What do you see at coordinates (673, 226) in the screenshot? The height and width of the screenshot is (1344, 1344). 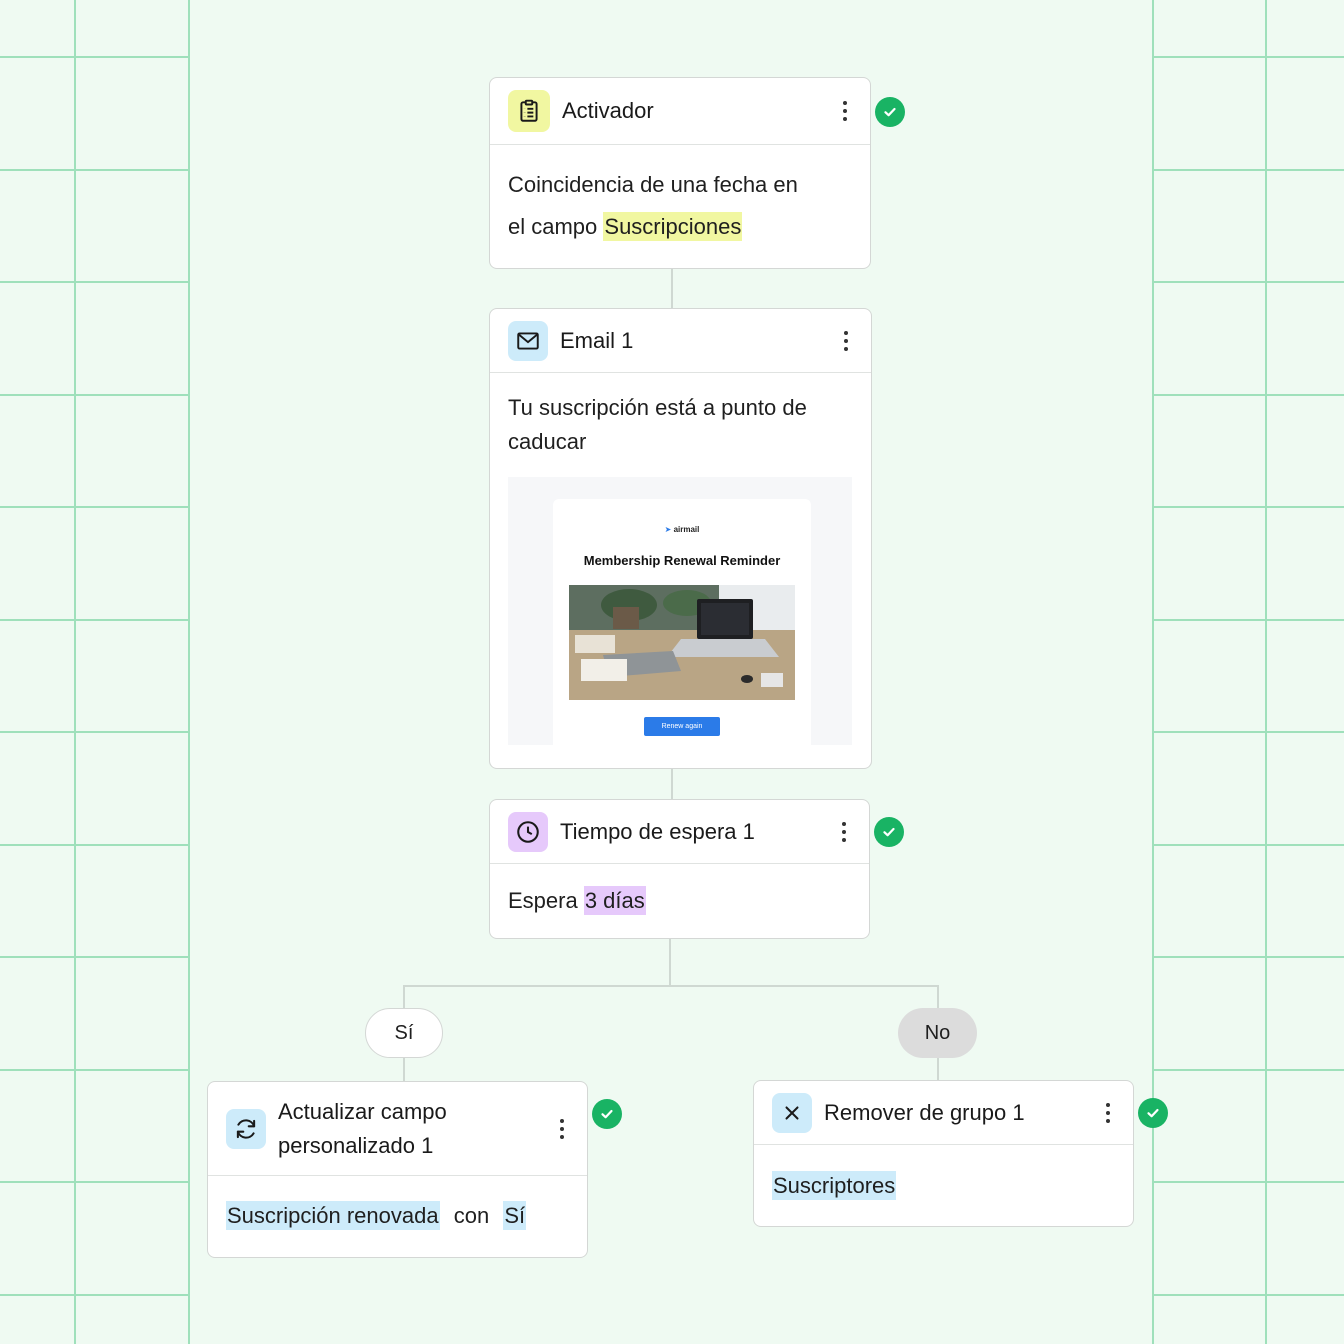 I see `field-tag: Suscripciones` at bounding box center [673, 226].